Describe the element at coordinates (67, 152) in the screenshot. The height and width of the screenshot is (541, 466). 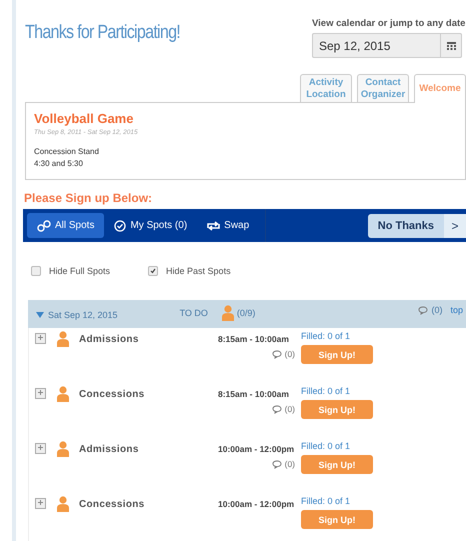
I see `event-description: Concession Stand` at that location.